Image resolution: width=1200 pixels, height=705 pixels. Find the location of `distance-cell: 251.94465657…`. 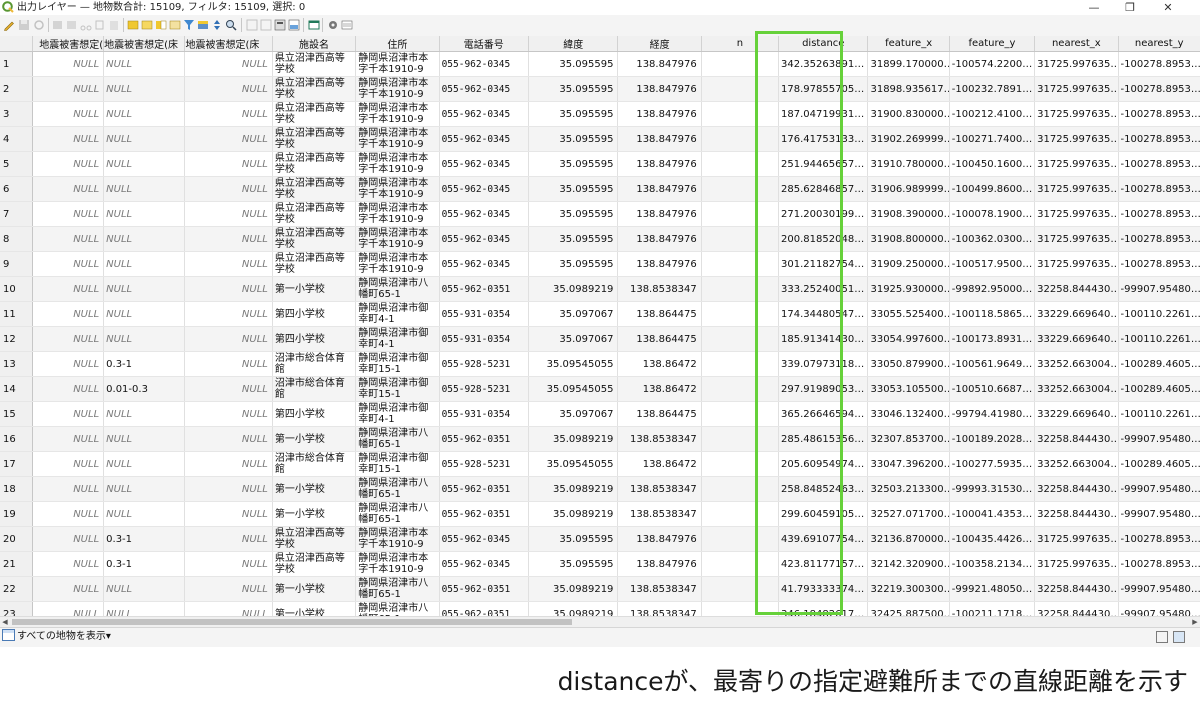

distance-cell: 251.94465657… is located at coordinates (823, 164).